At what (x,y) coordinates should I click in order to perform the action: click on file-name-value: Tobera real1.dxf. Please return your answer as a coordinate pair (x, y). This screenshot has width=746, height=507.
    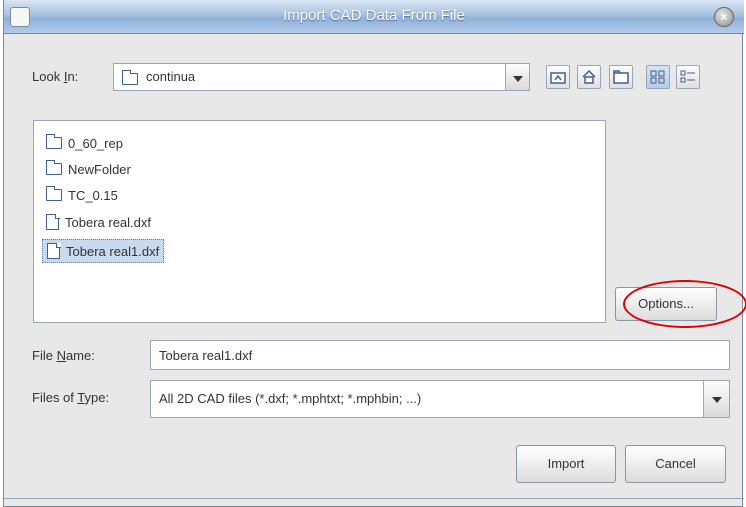
    Looking at the image, I should click on (206, 355).